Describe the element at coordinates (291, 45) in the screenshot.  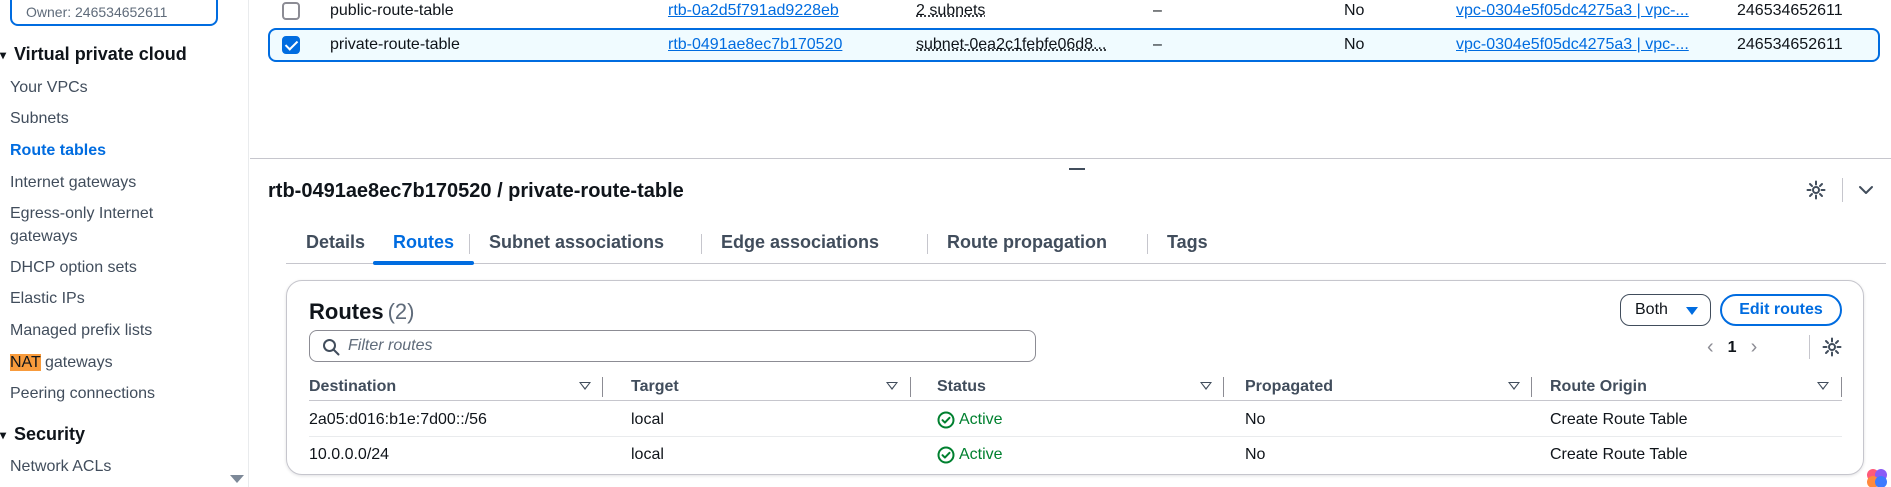
I see `row-checkbox-checked` at that location.